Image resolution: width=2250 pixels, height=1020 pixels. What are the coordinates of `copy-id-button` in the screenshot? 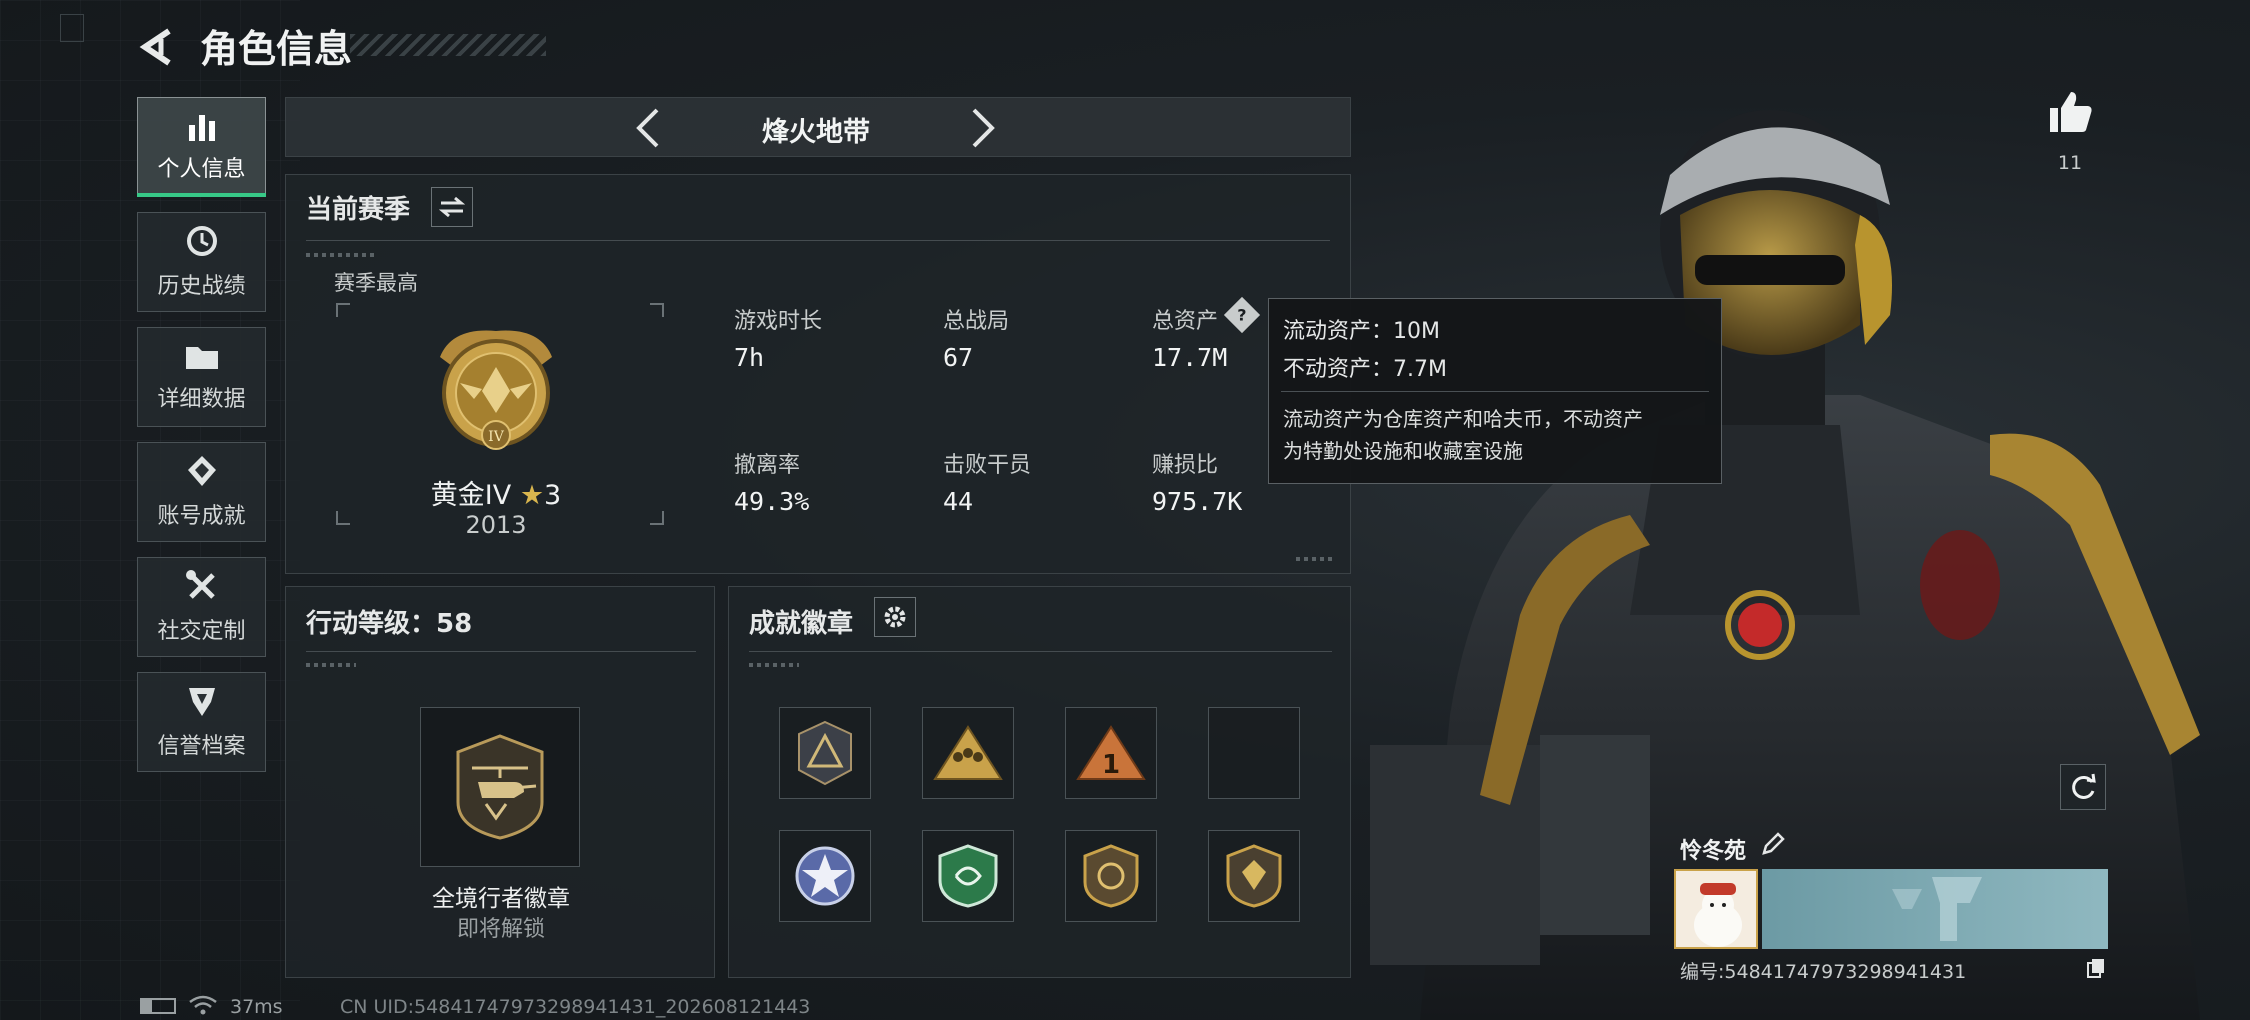 It's located at (2096, 968).